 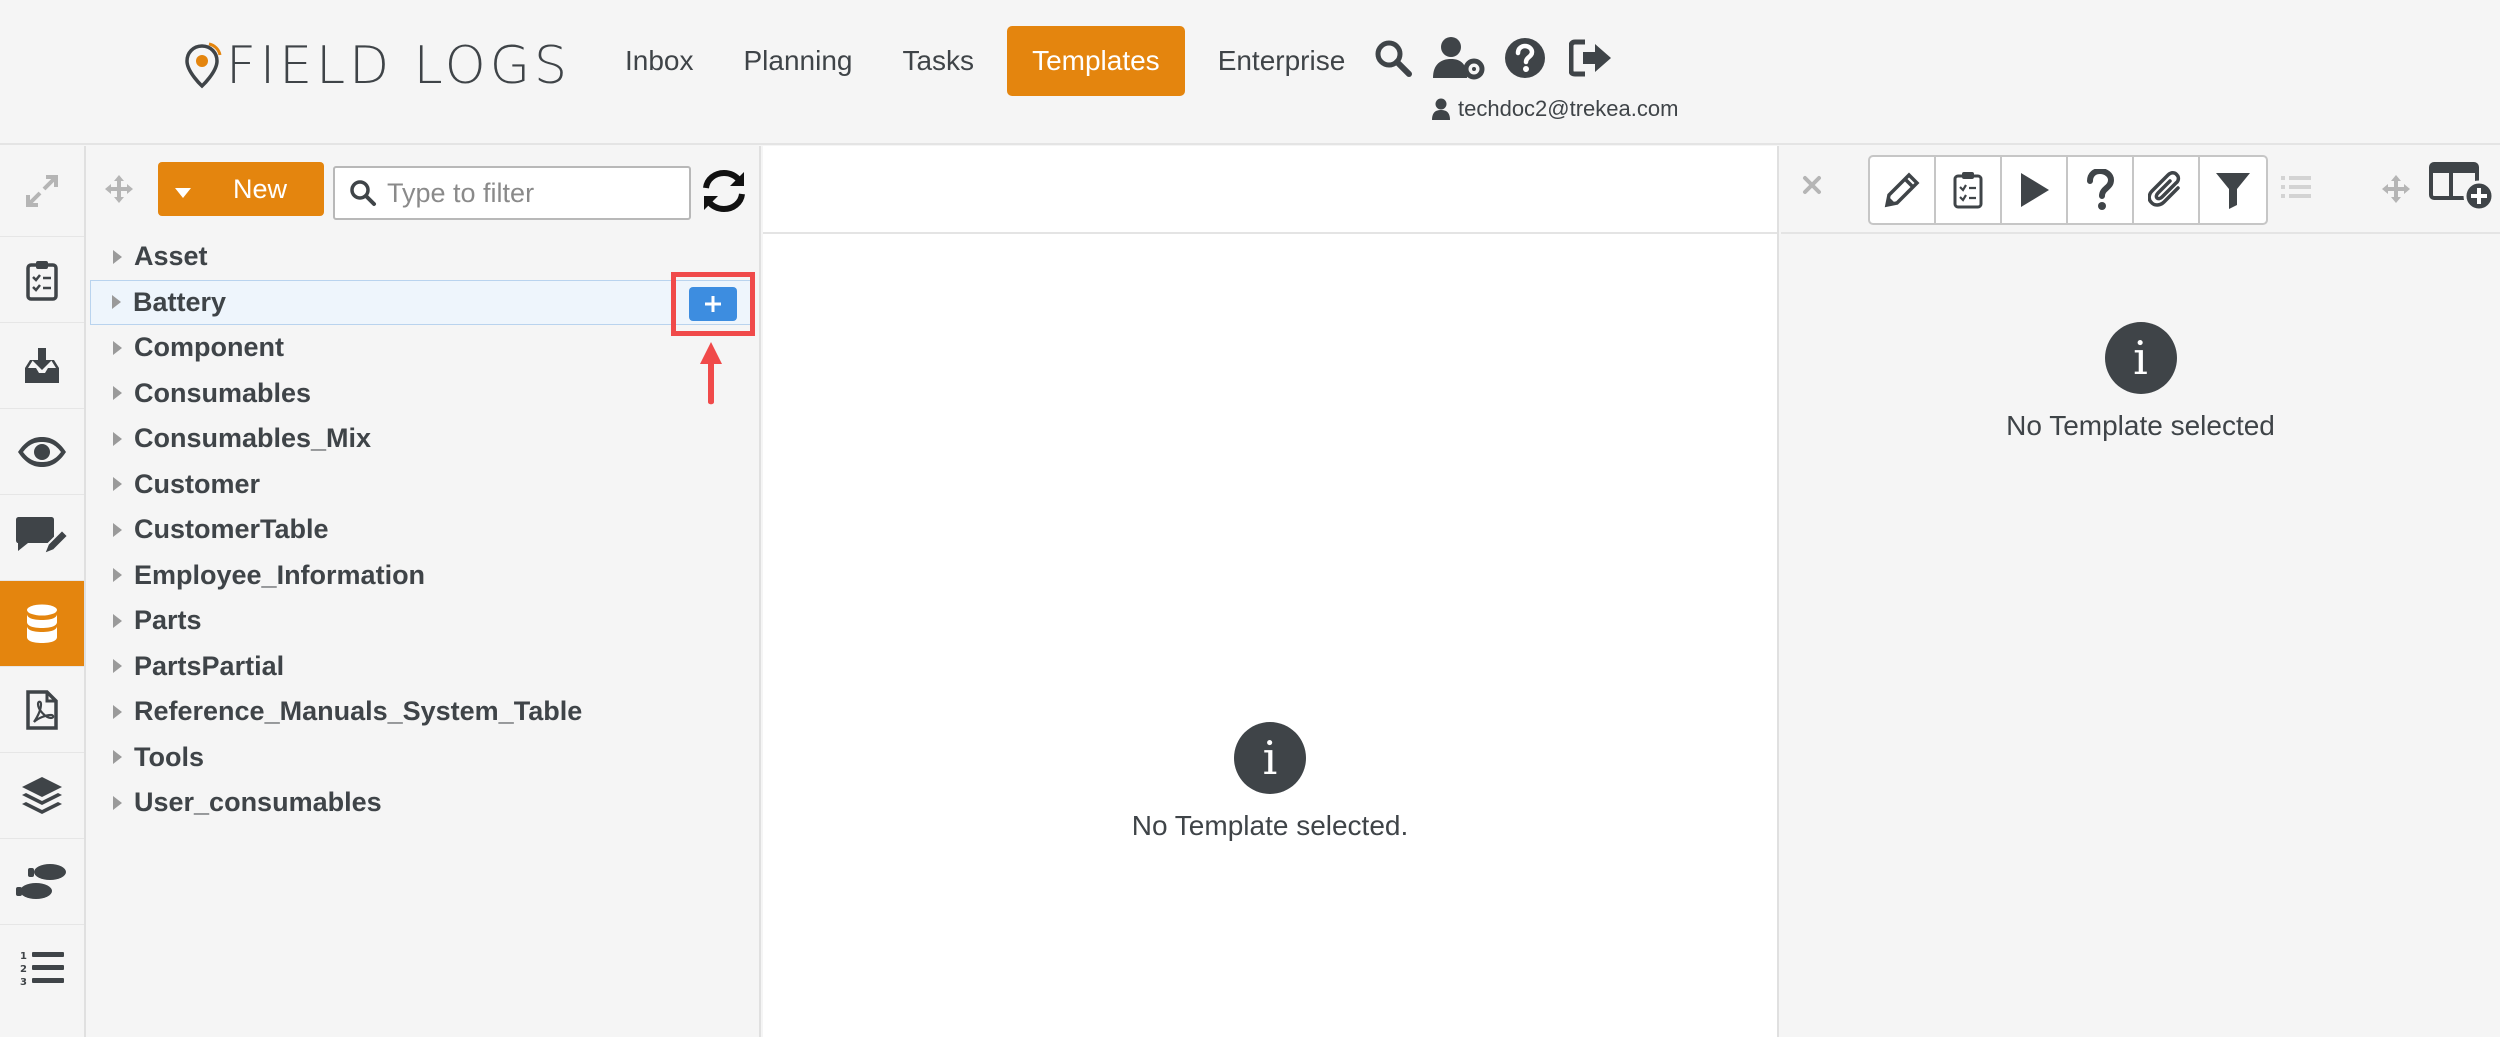 I want to click on add-pane-icon, so click(x=2462, y=188).